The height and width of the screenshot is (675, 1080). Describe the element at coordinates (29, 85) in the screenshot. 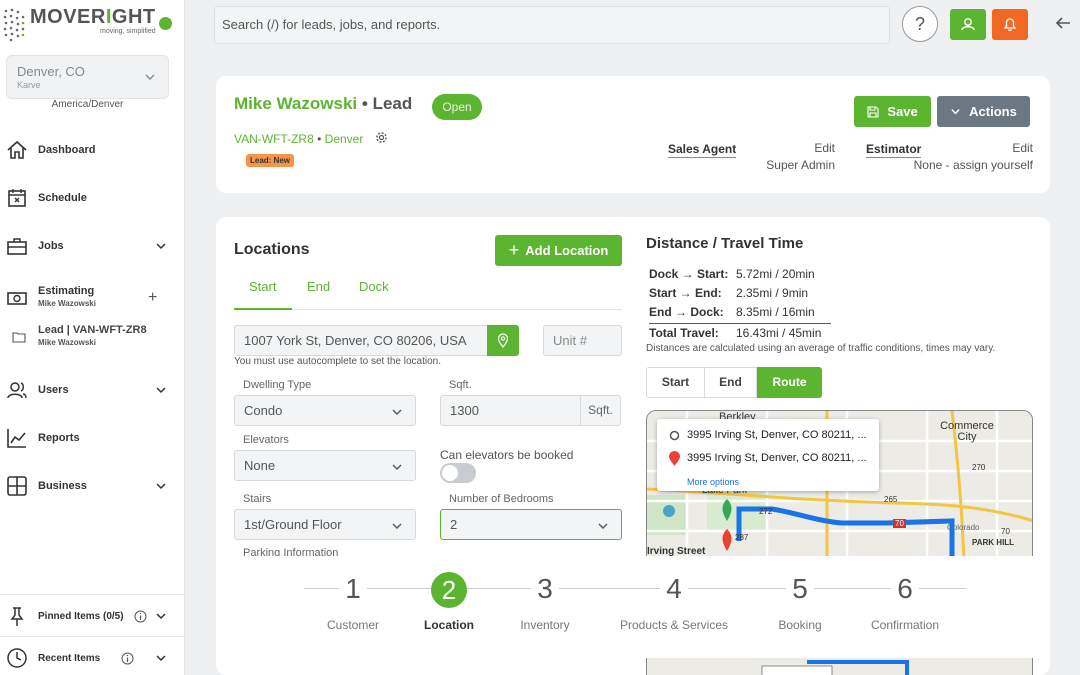

I see `location-company: Karve` at that location.